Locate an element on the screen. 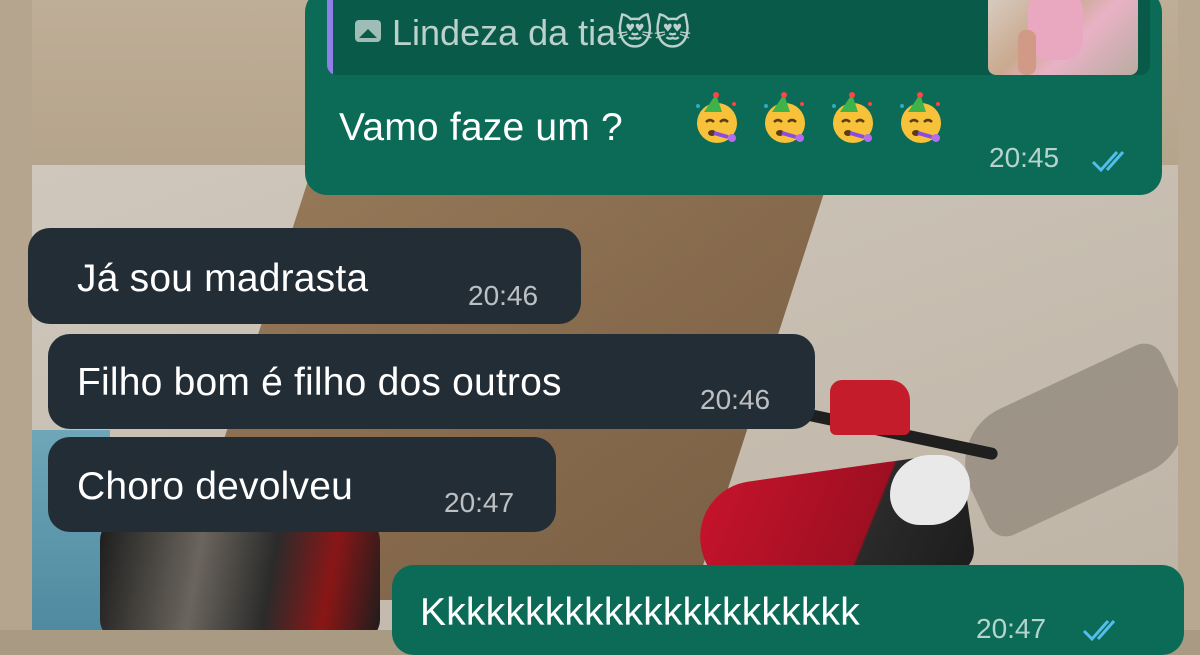  quoted-image-thumbnail is located at coordinates (1063, 37).